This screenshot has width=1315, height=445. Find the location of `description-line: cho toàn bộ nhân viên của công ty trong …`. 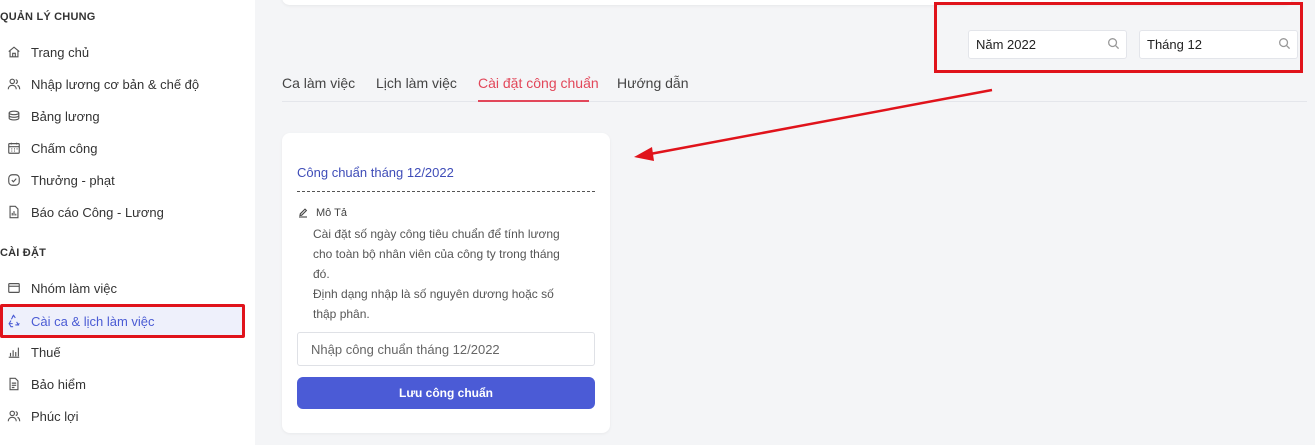

description-line: cho toàn bộ nhân viên của công ty trong … is located at coordinates (436, 254).